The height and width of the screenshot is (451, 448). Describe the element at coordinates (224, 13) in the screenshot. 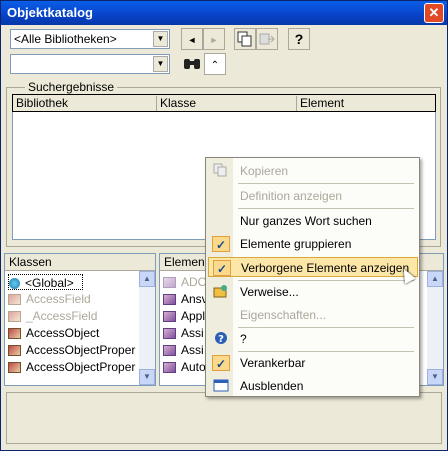

I see `title-bar: Objektkatalog ✕` at that location.